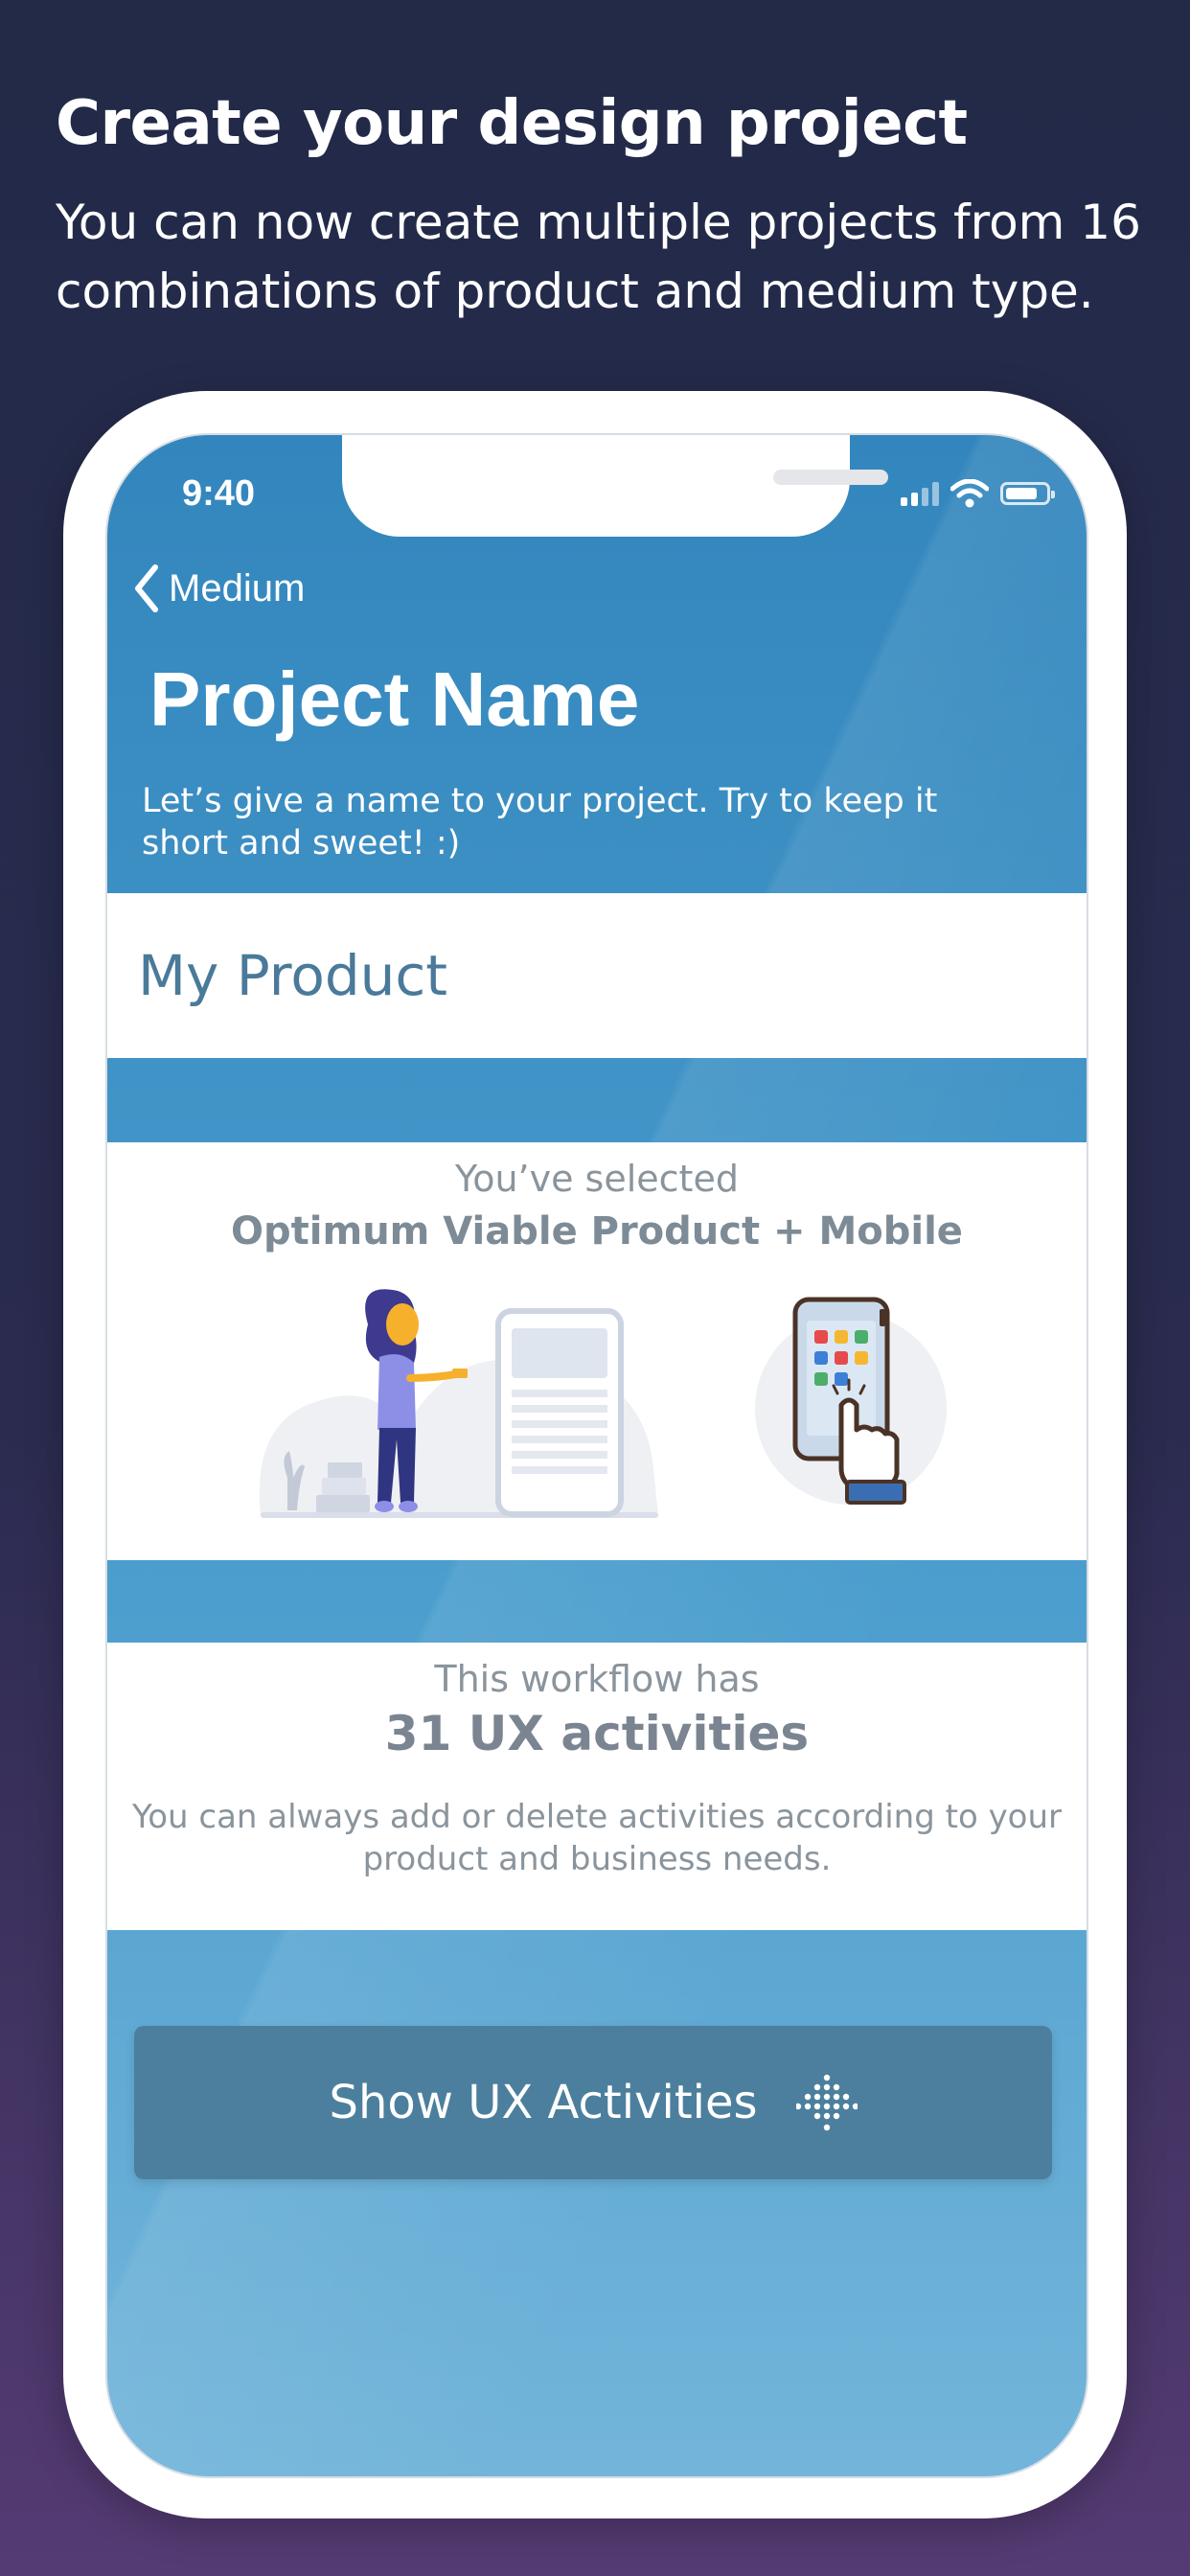 The width and height of the screenshot is (1190, 2576). What do you see at coordinates (615, 486) in the screenshot?
I see `phone-notch` at bounding box center [615, 486].